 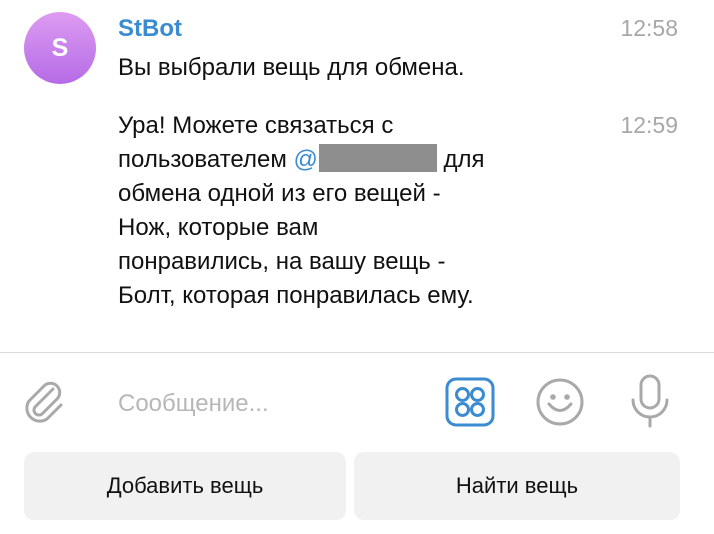 What do you see at coordinates (256, 125) in the screenshot?
I see `message-line: Ура! Можете связаться с` at bounding box center [256, 125].